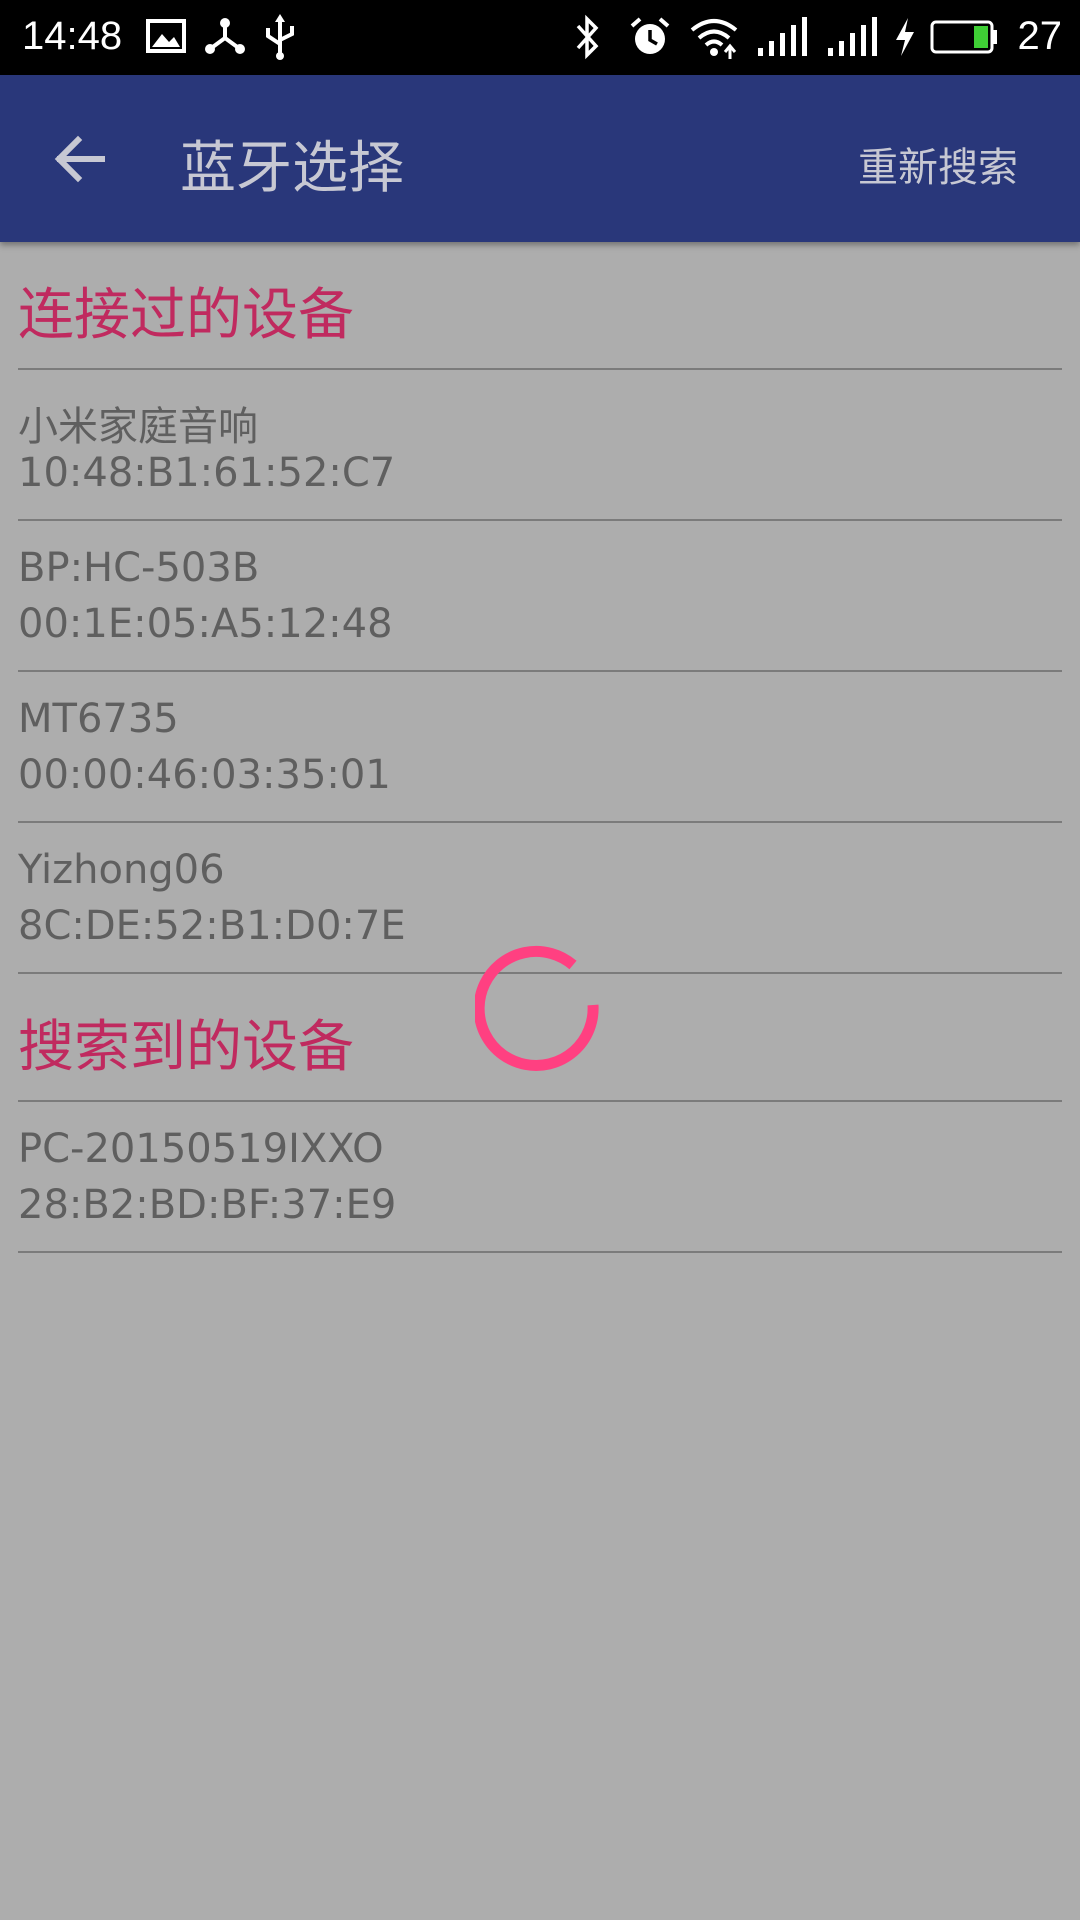 This screenshot has width=1080, height=1920. Describe the element at coordinates (207, 1205) in the screenshot. I see `device-address: 28:B2:BD:BF:37:E9` at that location.